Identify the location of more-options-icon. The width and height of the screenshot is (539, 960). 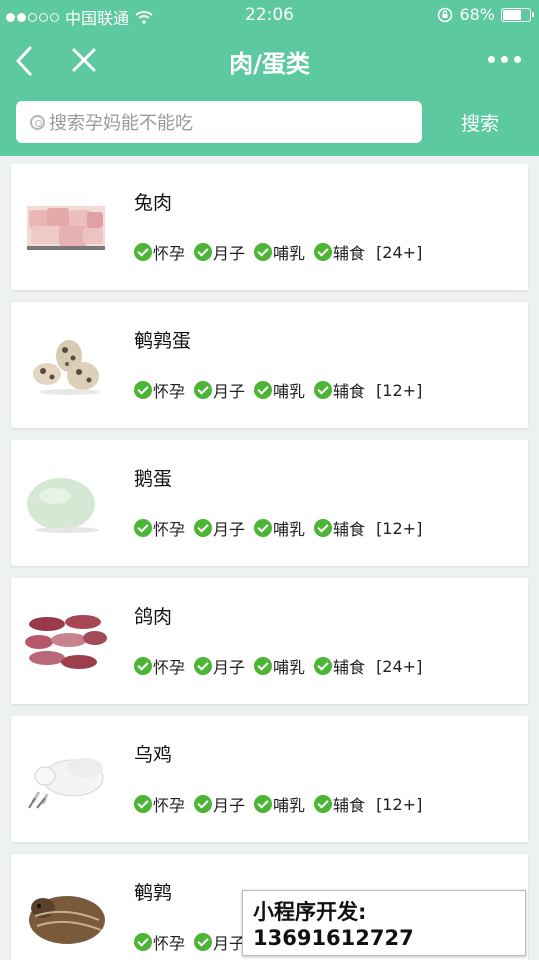
(504, 59).